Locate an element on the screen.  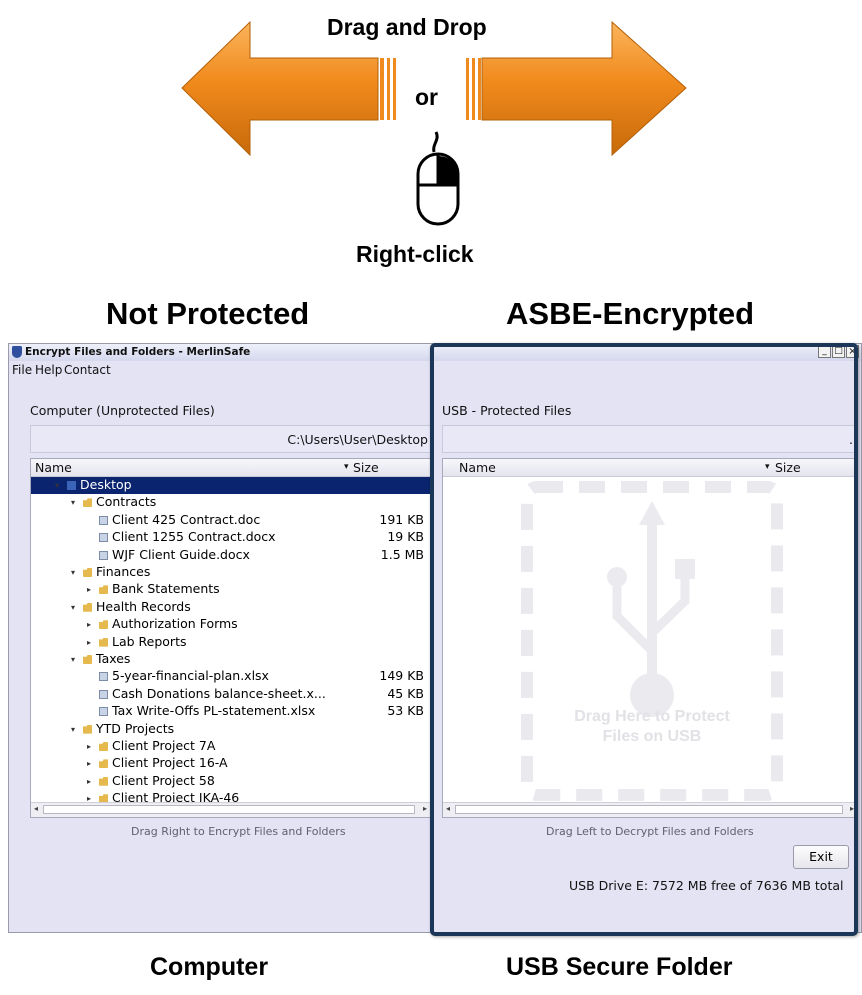
tree-row-name: 5-year-financial-plan.xlsx is located at coordinates (190, 676).